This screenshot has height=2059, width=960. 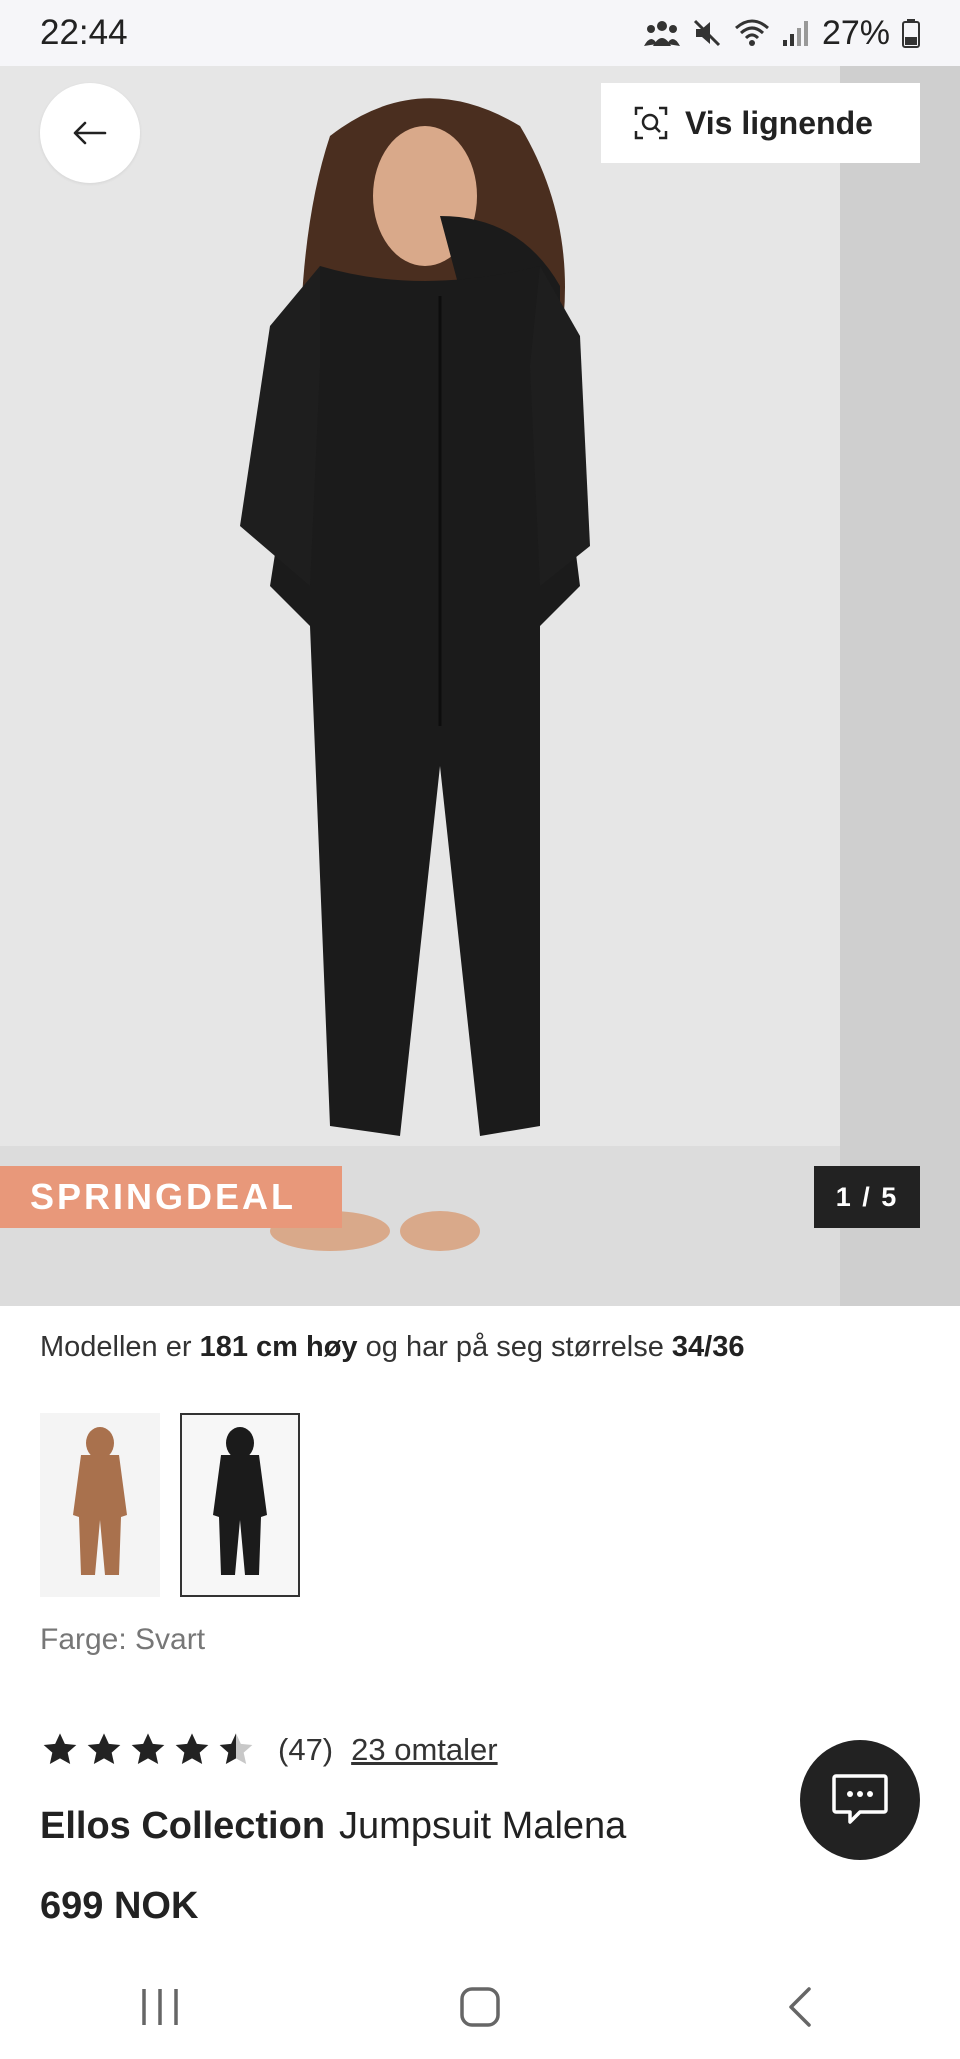 I want to click on home-icon, so click(x=480, y=2007).